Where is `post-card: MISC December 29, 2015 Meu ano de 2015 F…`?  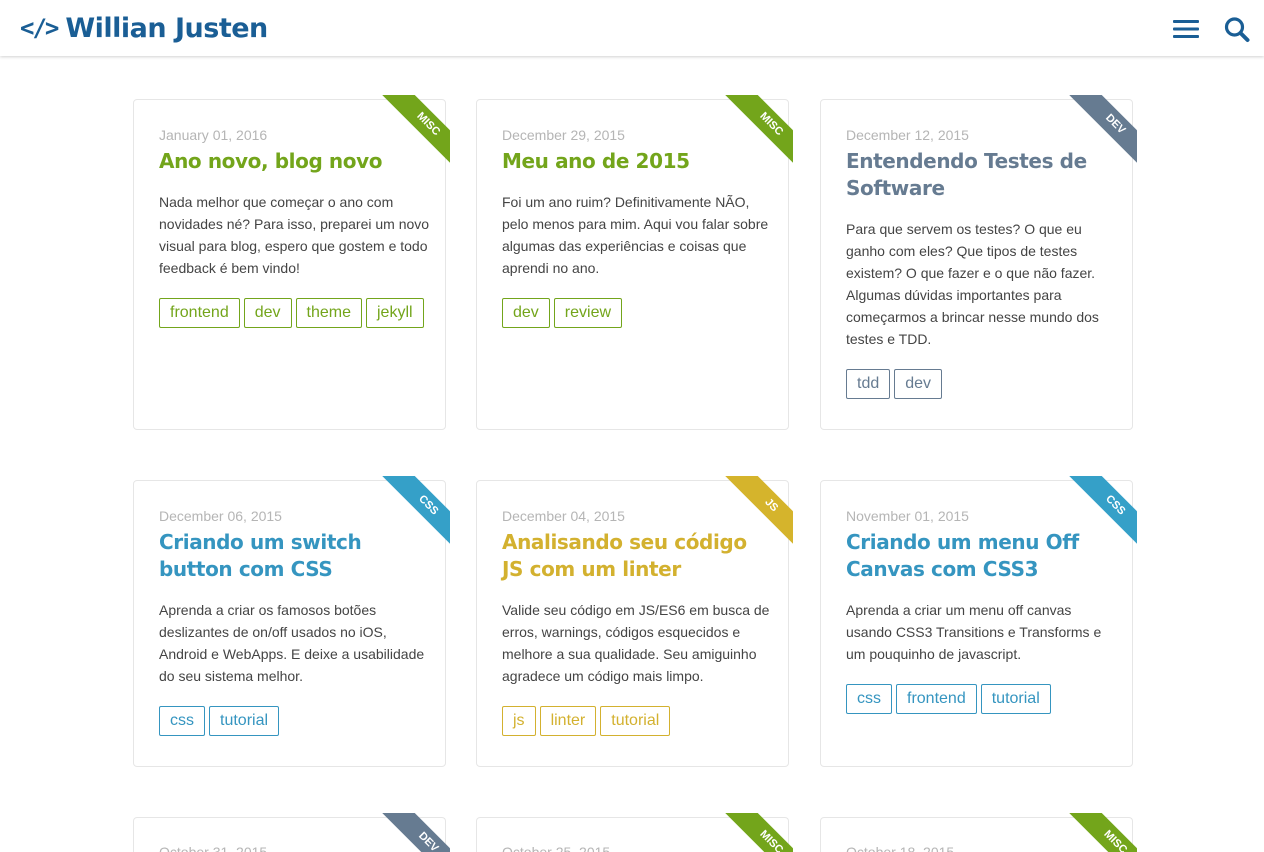
post-card: MISC December 29, 2015 Meu ano de 2015 F… is located at coordinates (634, 262).